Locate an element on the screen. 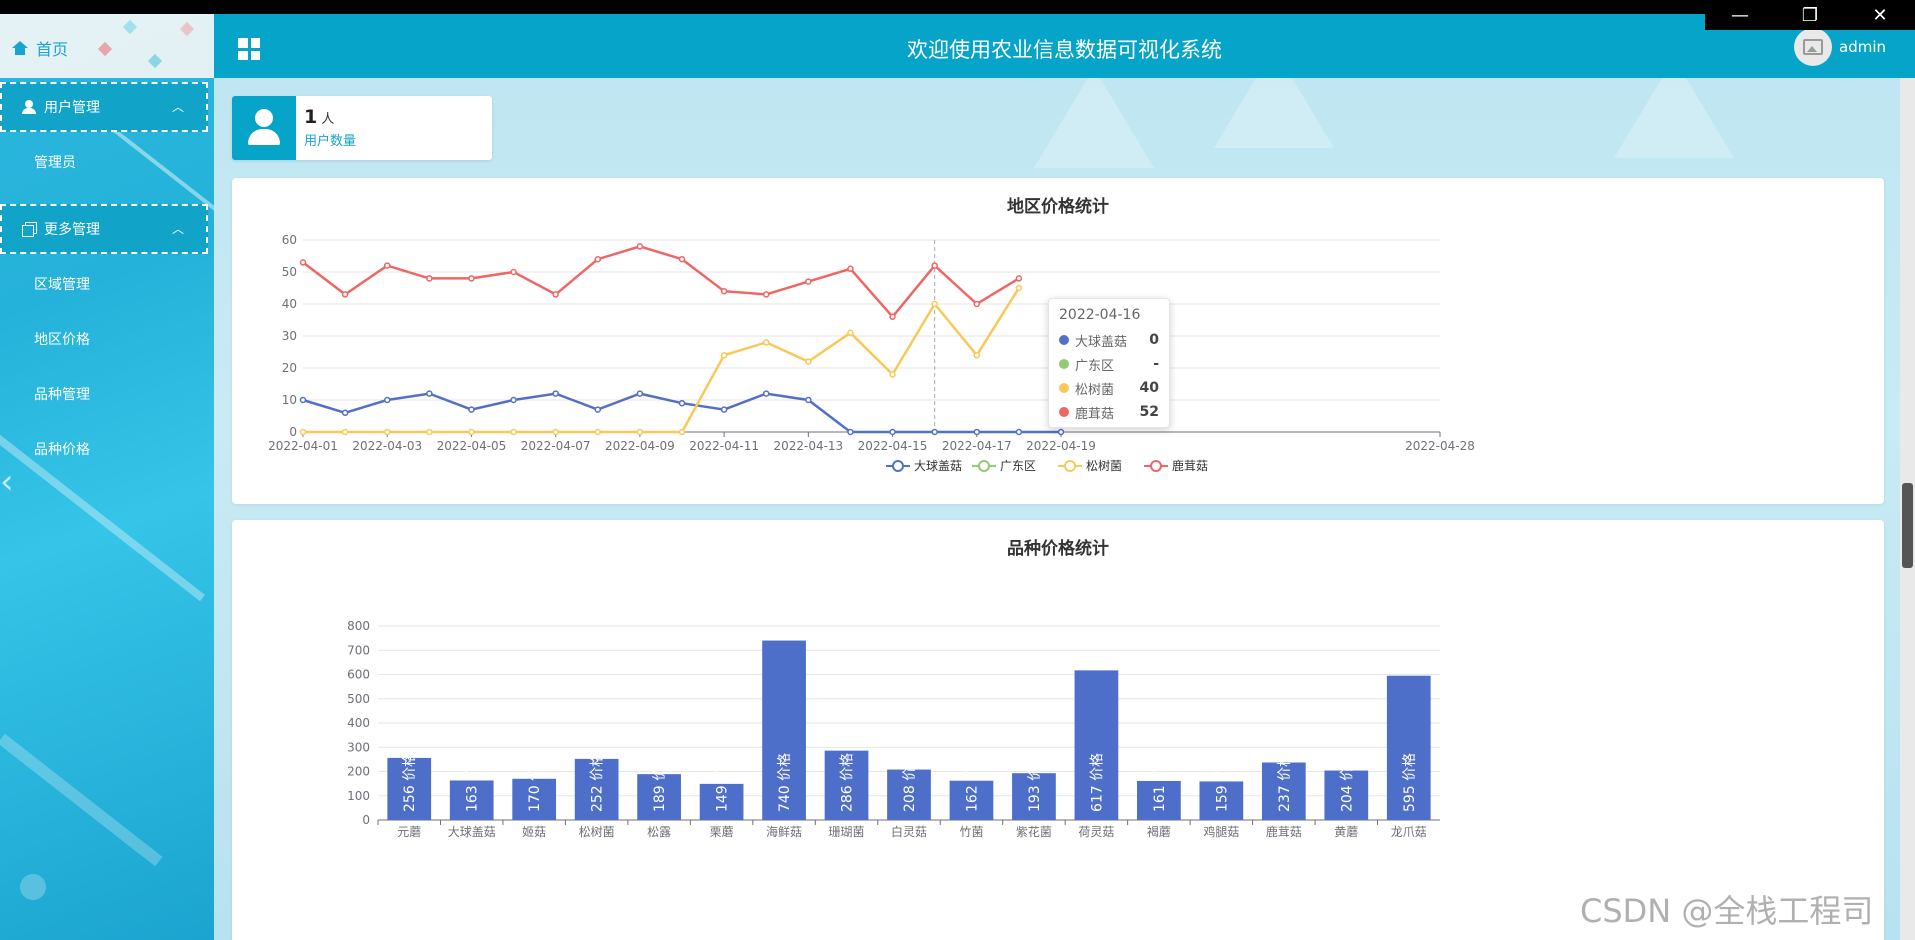  tooltip-series-name: 大球盖菇 is located at coordinates (1101, 342).